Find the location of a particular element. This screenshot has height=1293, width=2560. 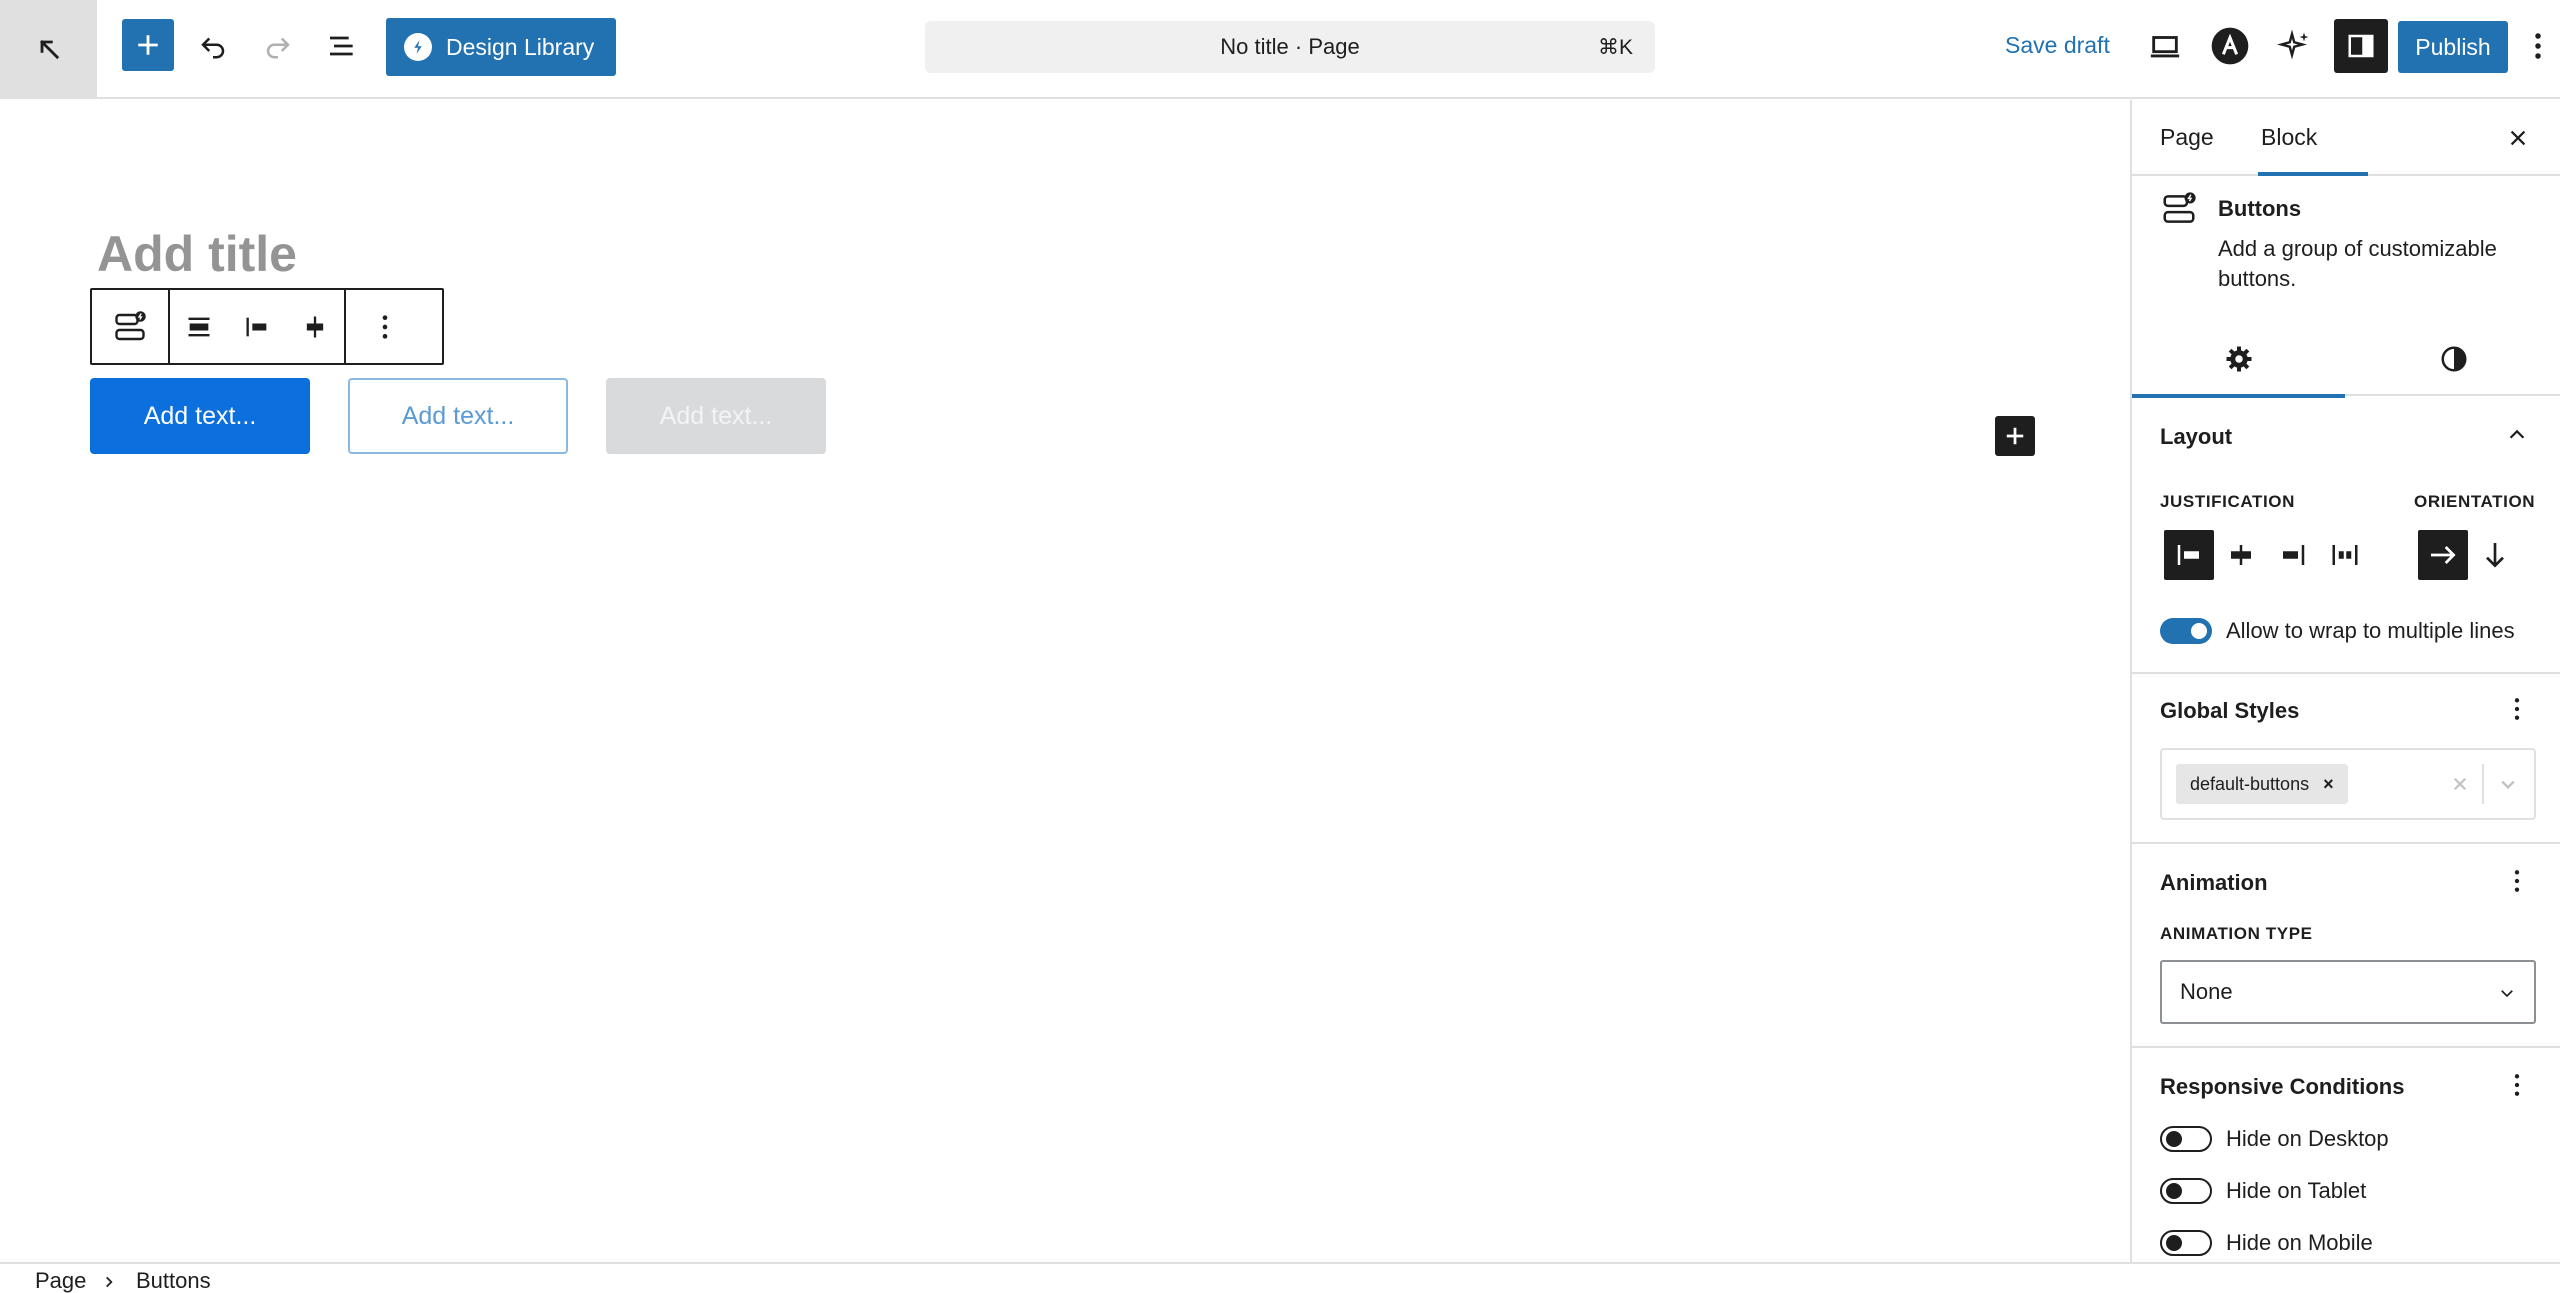

wrap-lines-toggle is located at coordinates (2186, 631).